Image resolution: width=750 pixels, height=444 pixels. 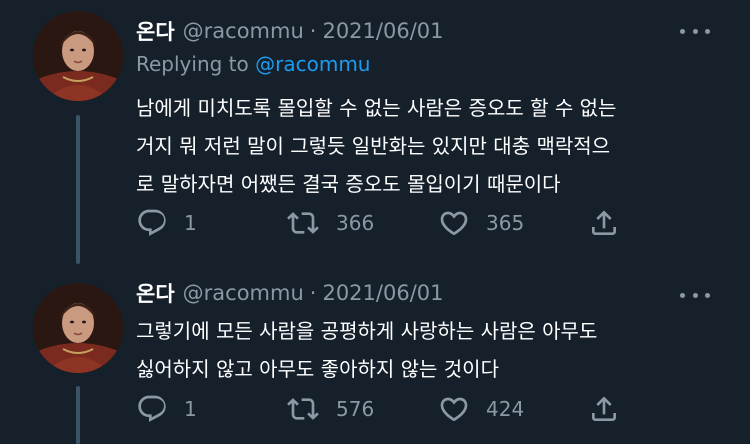 I want to click on like-button: 424, so click(x=481, y=409).